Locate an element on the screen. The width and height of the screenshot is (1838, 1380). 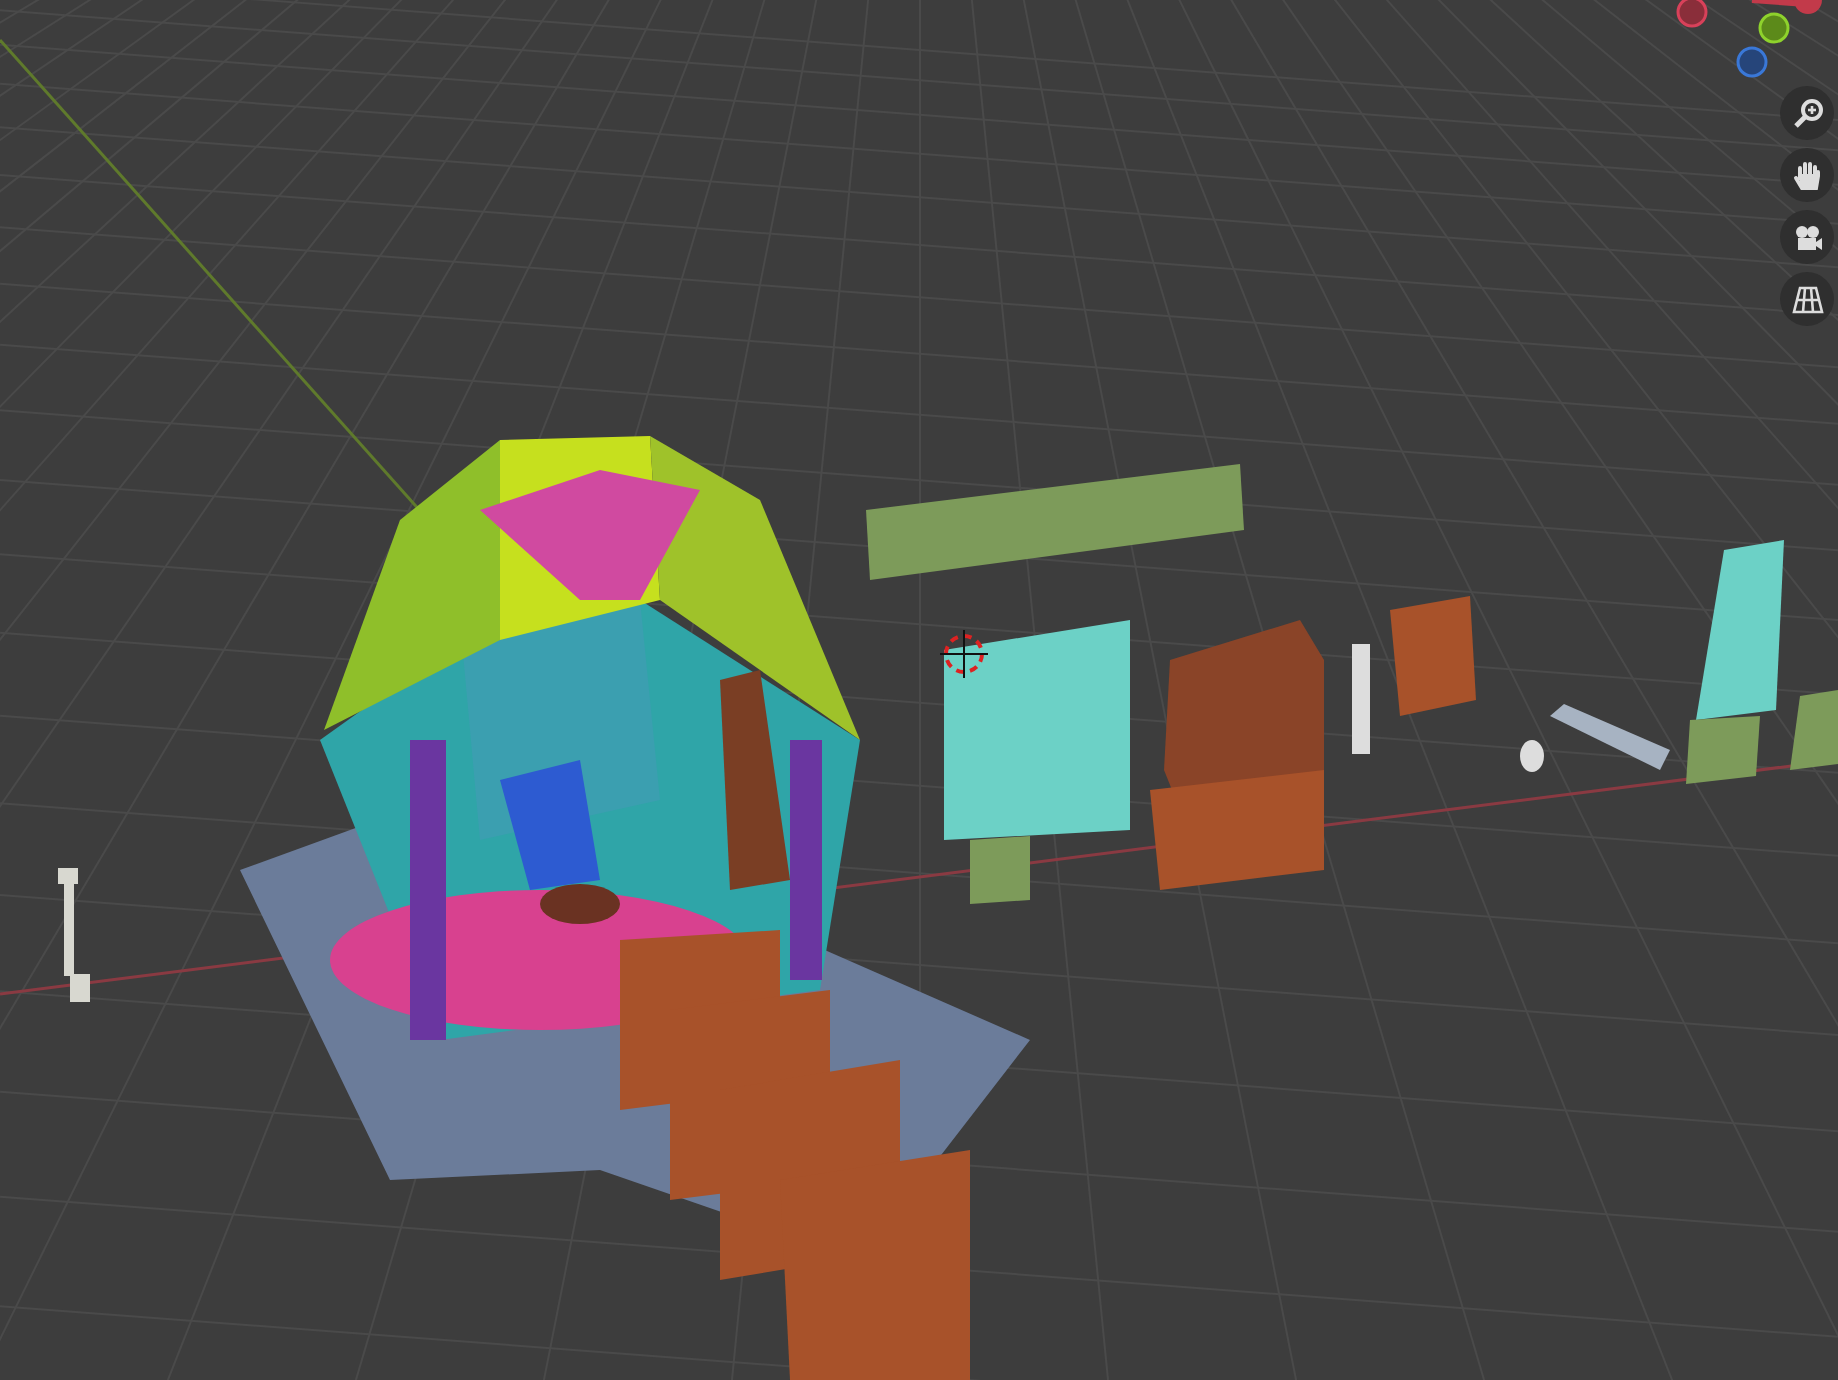
3d-cursor-icon is located at coordinates (964, 654).